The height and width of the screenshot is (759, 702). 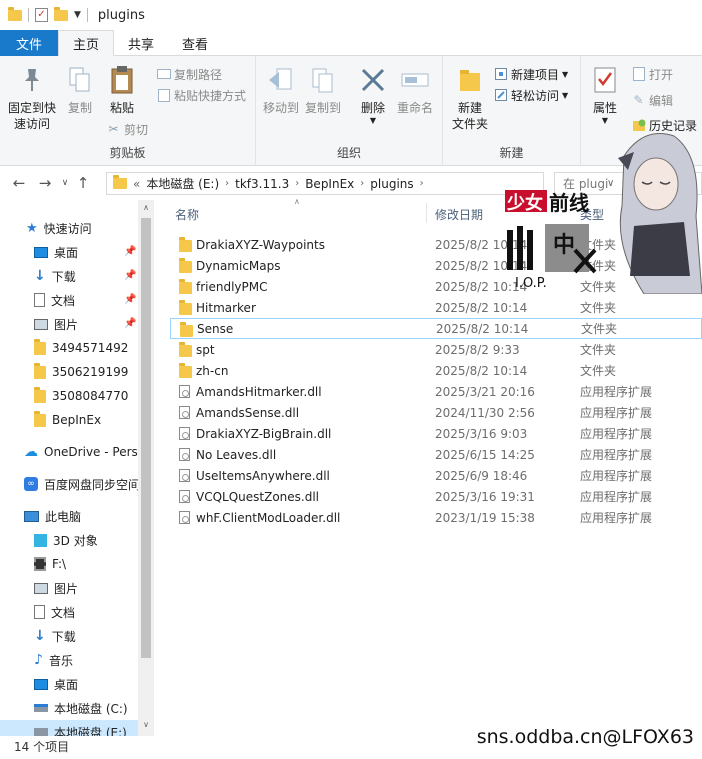 I want to click on breadcrumb-drive-e: 本地磁盘 (E:), so click(x=182, y=183).